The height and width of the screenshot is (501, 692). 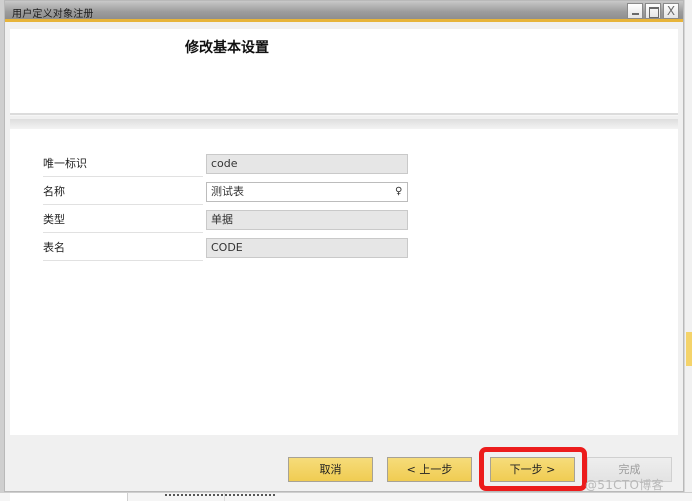 What do you see at coordinates (399, 191) in the screenshot?
I see `pin-icon: ♀` at bounding box center [399, 191].